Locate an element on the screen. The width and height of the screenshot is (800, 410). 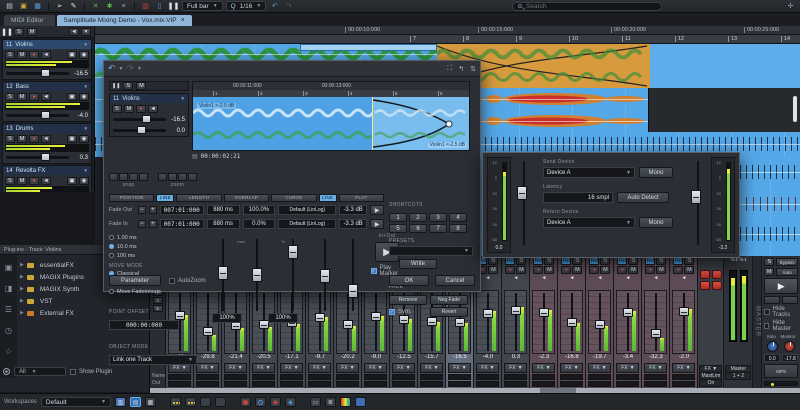
auto-crossfade-icon: ✱ is located at coordinates (109, 6).